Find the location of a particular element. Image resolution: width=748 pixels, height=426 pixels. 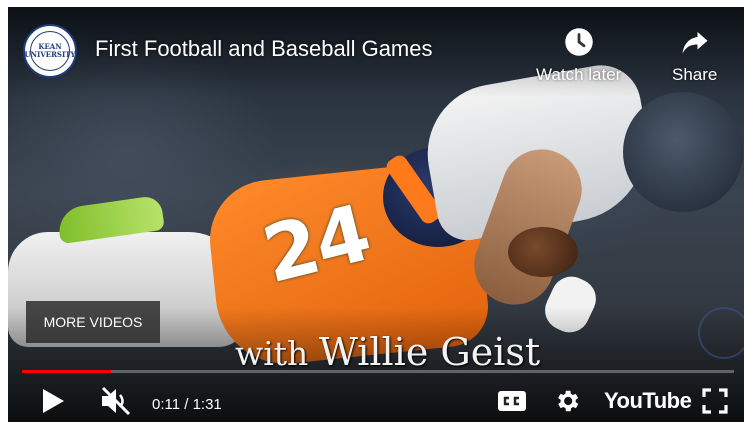

play-icon is located at coordinates (53, 401).